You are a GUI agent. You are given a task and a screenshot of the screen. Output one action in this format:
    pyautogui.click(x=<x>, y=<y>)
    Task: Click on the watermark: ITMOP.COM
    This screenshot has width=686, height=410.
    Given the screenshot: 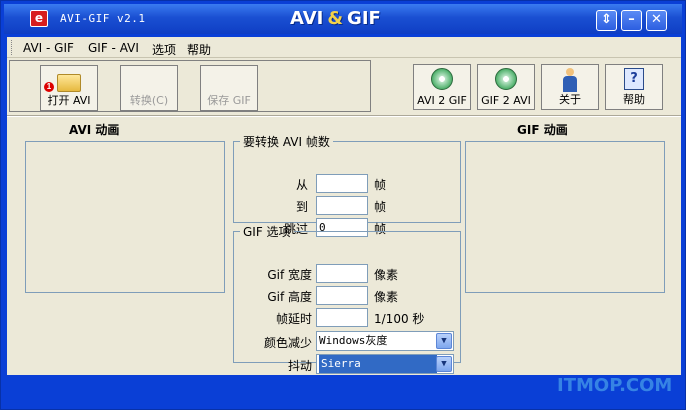 What is the action you would take?
    pyautogui.click(x=615, y=385)
    